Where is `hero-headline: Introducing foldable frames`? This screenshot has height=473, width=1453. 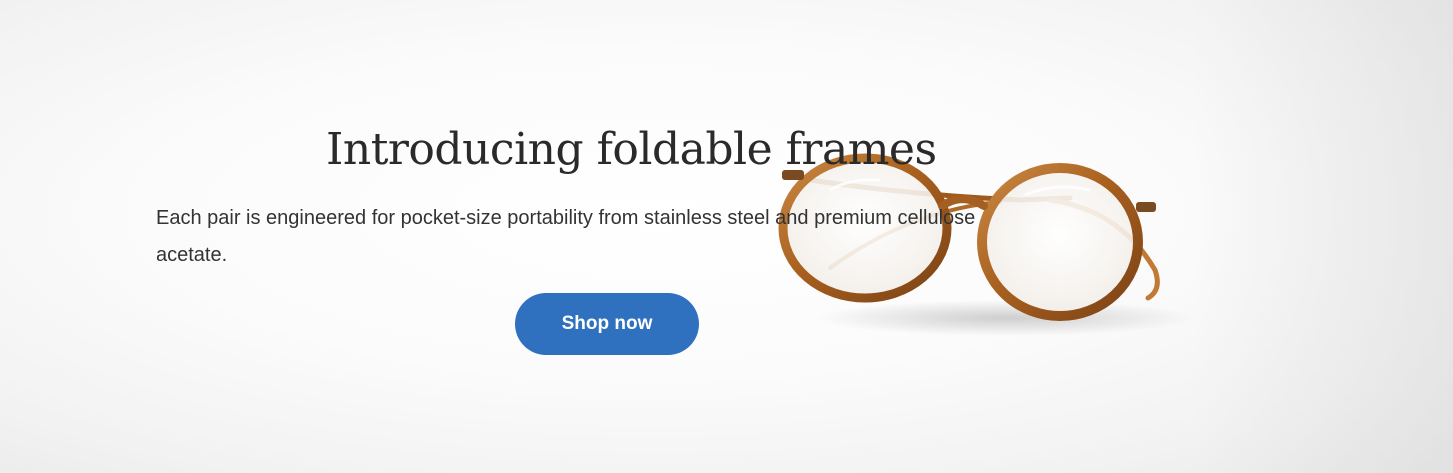 hero-headline: Introducing foldable frames is located at coordinates (631, 149).